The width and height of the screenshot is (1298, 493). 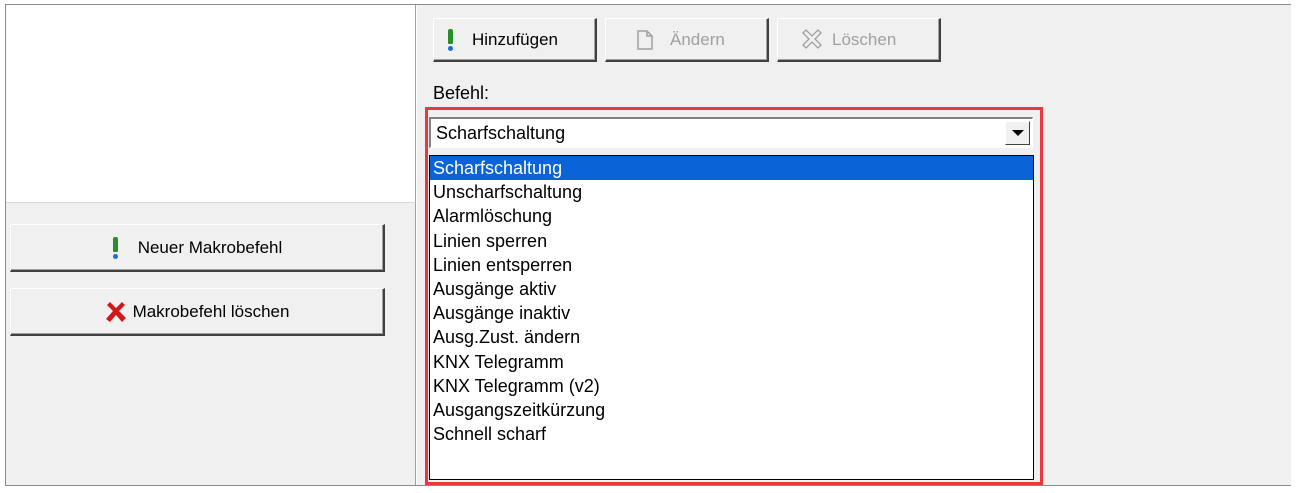 What do you see at coordinates (645, 39) in the screenshot?
I see `document-icon` at bounding box center [645, 39].